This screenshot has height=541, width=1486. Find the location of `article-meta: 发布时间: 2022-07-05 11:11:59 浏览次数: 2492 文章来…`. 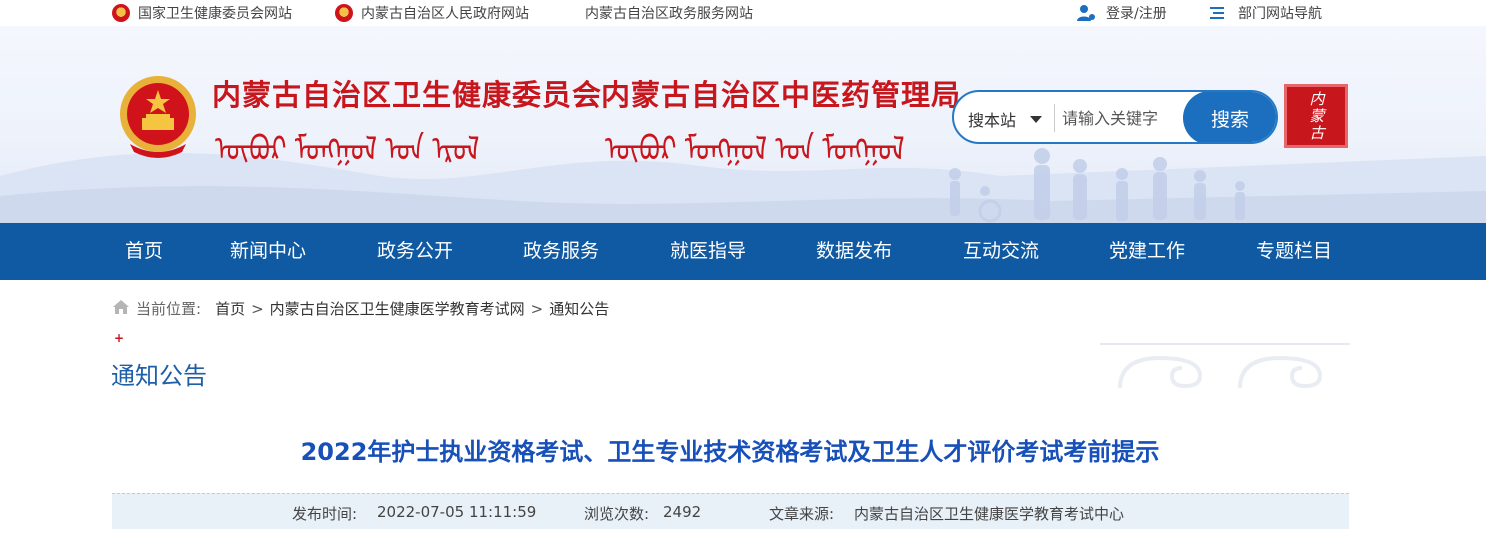

article-meta: 发布时间: 2022-07-05 11:11:59 浏览次数: 2492 文章来… is located at coordinates (730, 511).